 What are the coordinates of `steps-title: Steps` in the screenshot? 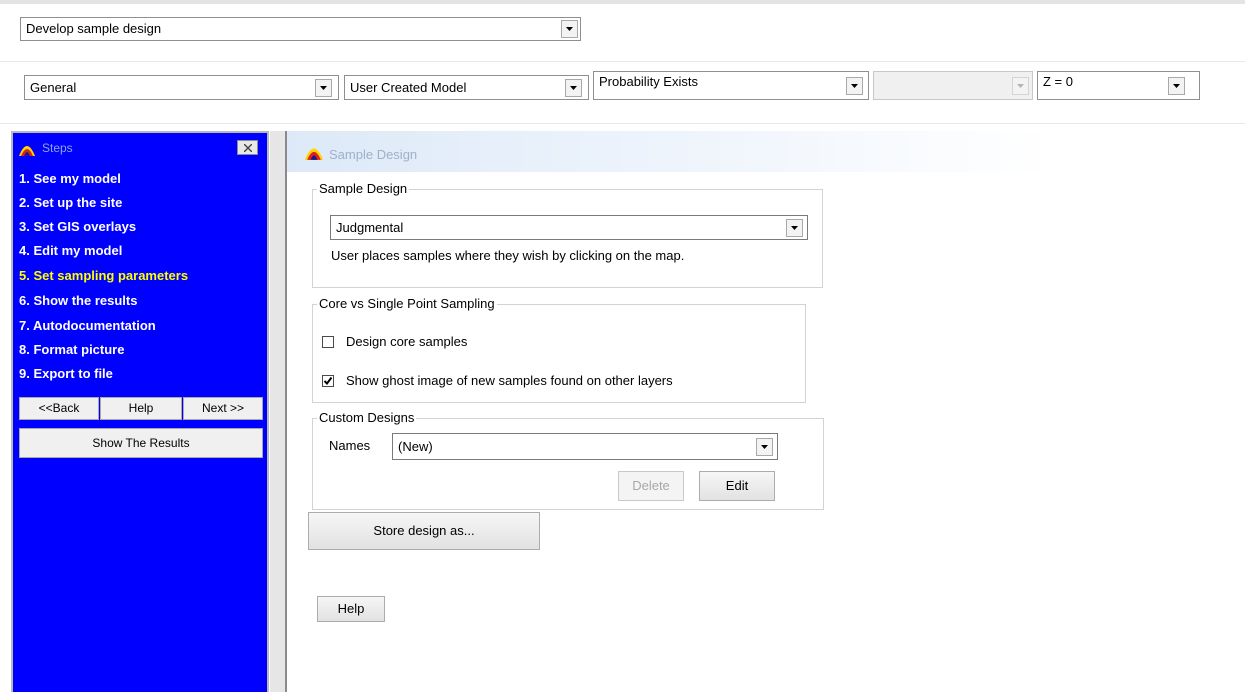 It's located at (57, 148).